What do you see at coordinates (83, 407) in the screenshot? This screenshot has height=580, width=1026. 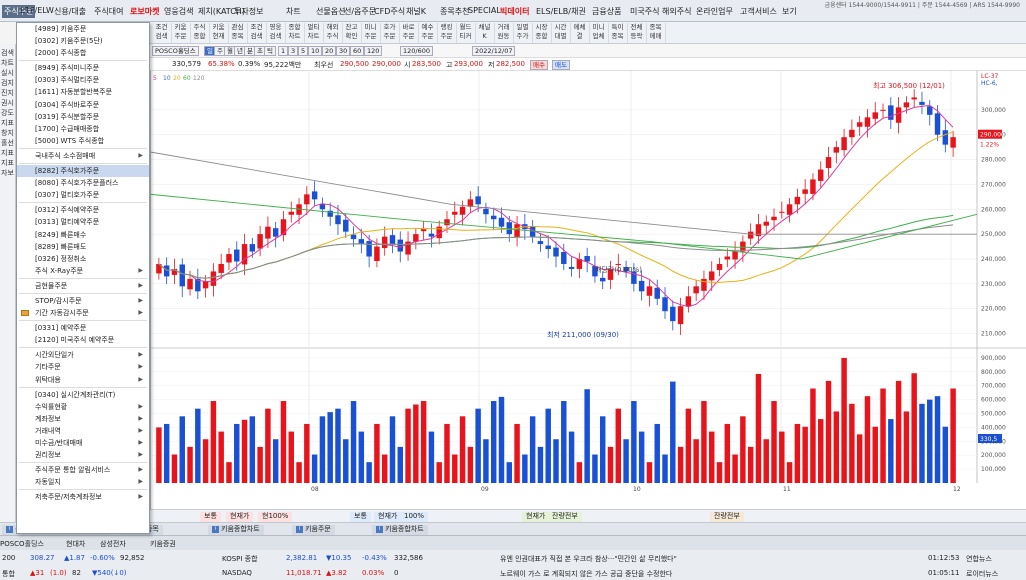 I see `dropdown-item-38: 수익률현황 ▶` at bounding box center [83, 407].